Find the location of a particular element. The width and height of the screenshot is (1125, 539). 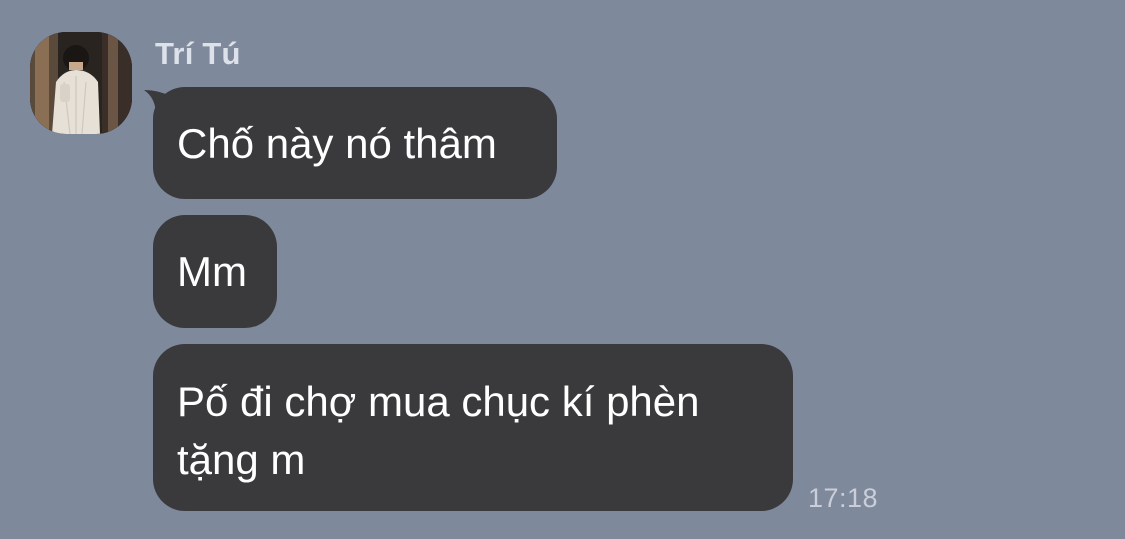

sender-avatar is located at coordinates (81, 83).